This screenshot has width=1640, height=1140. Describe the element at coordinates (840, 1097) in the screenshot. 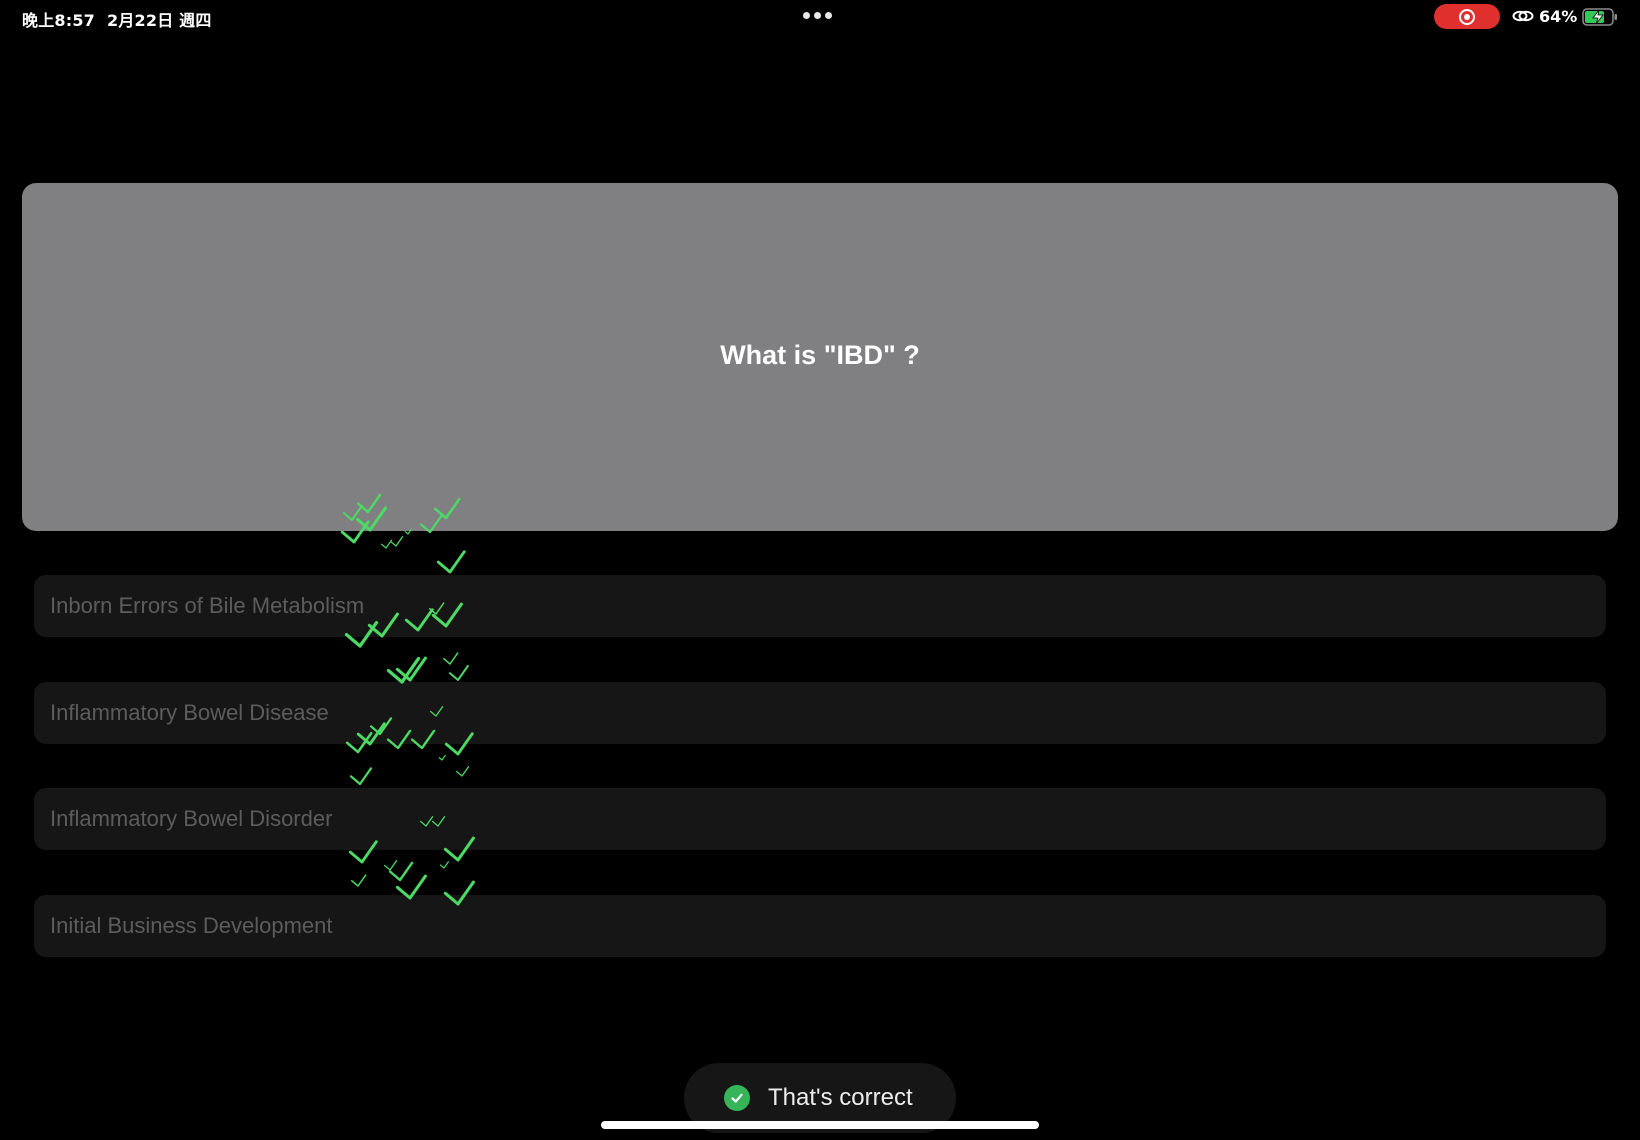

I see `toast-message: That's correct` at that location.